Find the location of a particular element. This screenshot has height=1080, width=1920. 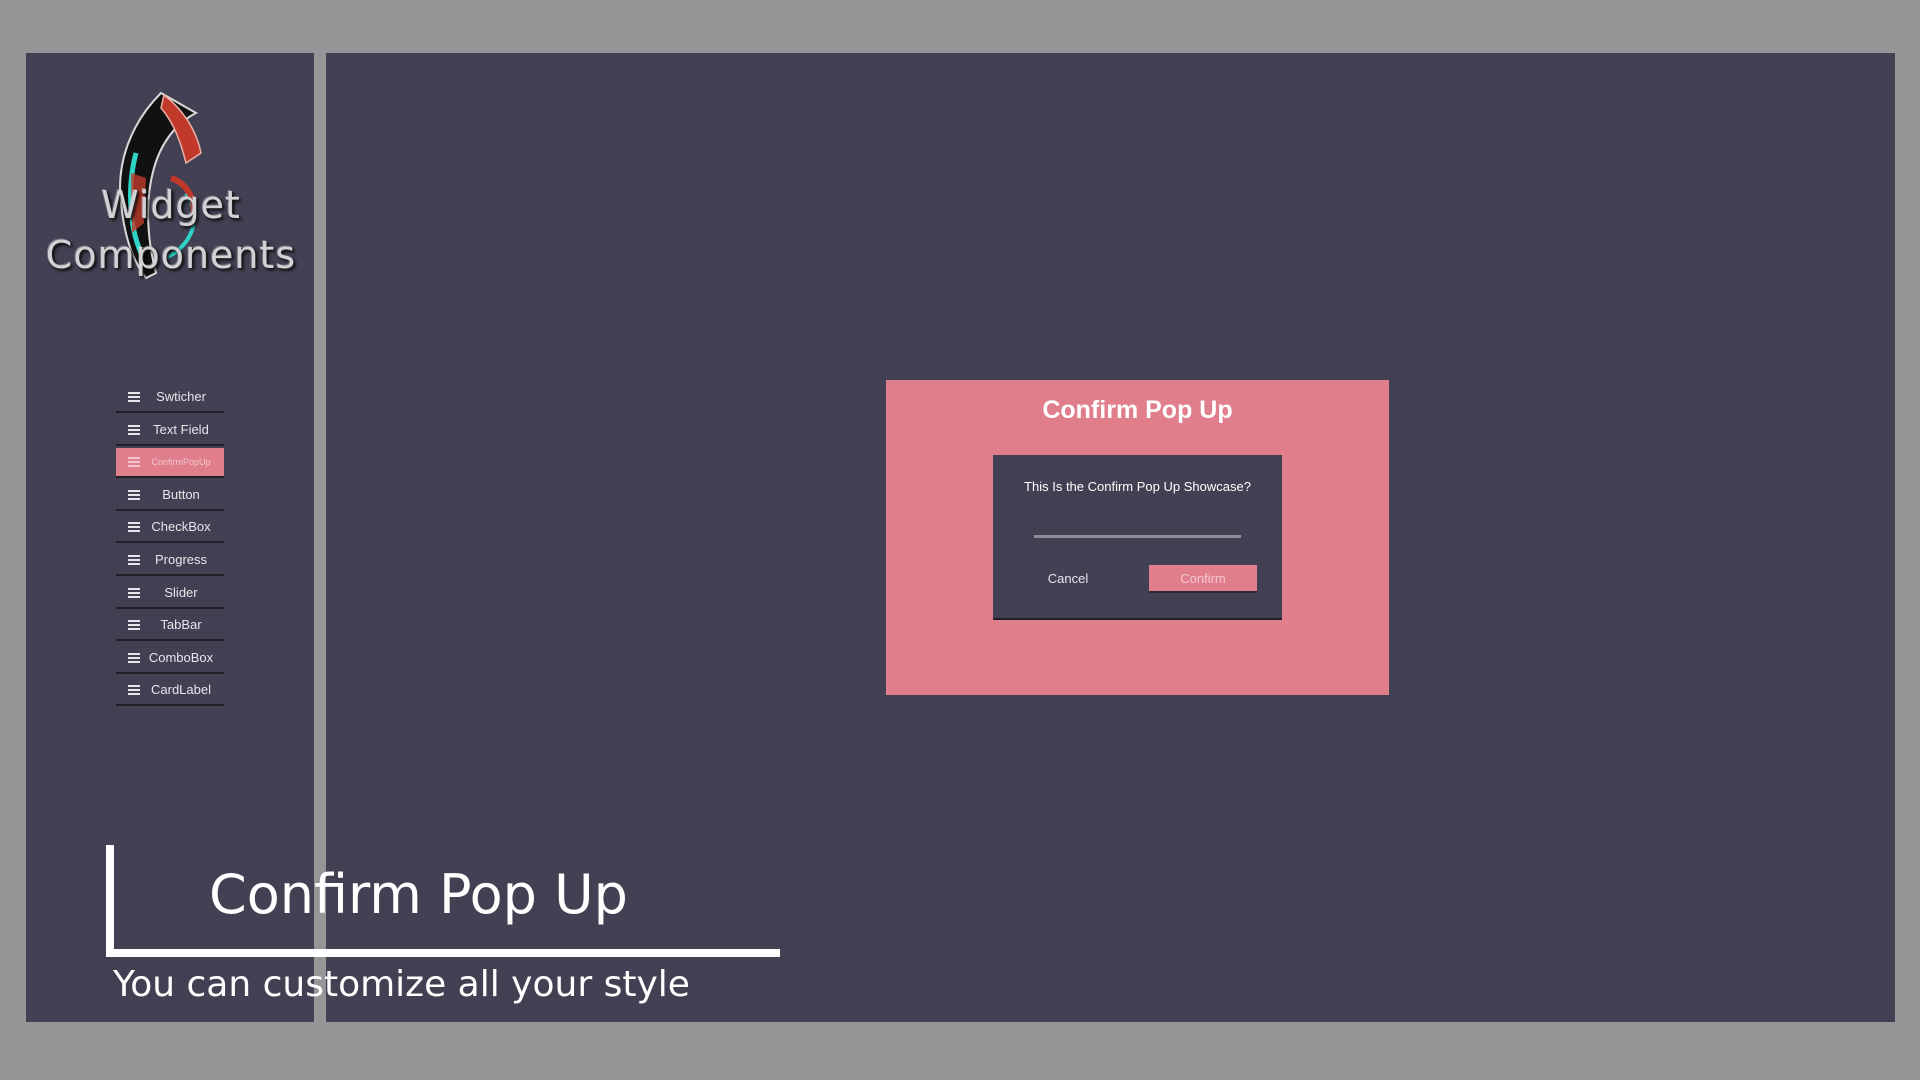

sidebar-item-label: Progress is located at coordinates (181, 559).